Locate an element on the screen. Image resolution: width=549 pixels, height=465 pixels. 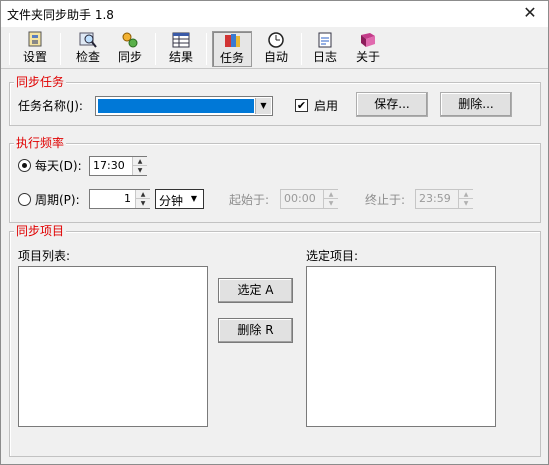
log-icon is located at coordinates (325, 40).